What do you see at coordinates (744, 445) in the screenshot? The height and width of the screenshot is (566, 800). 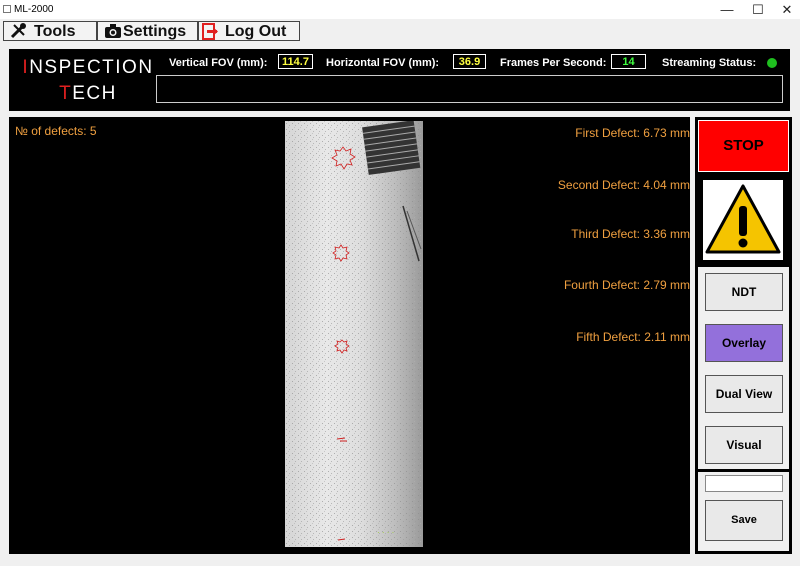 I see `visual-button: Visual` at bounding box center [744, 445].